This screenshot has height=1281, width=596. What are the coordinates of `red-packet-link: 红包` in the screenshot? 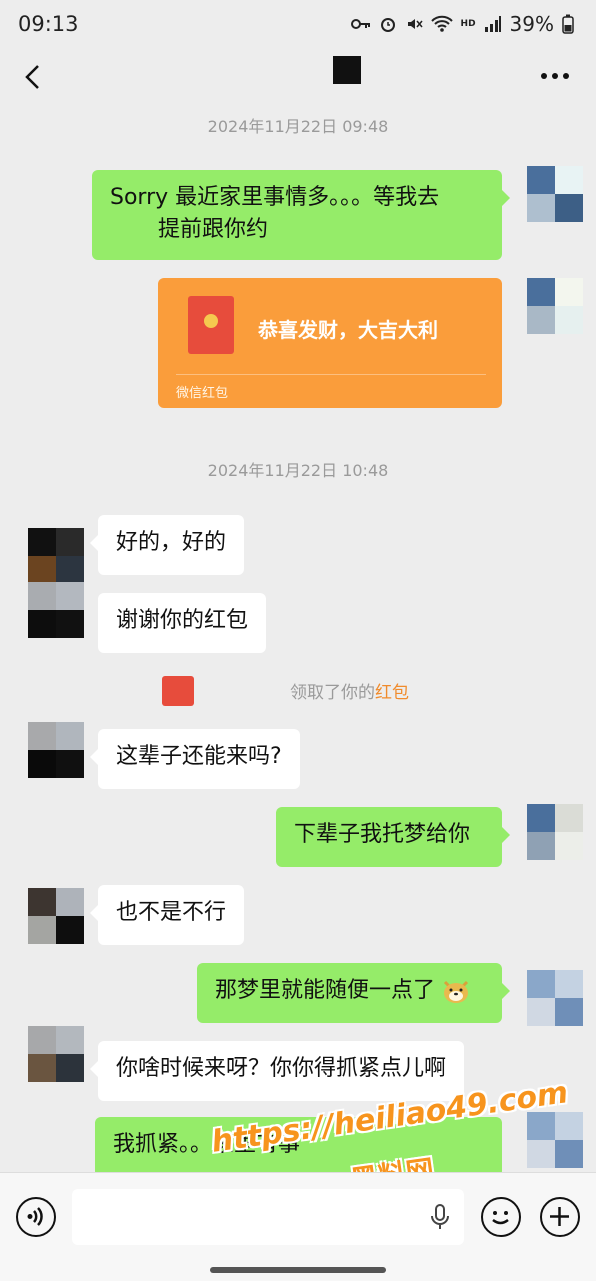 It's located at (392, 693).